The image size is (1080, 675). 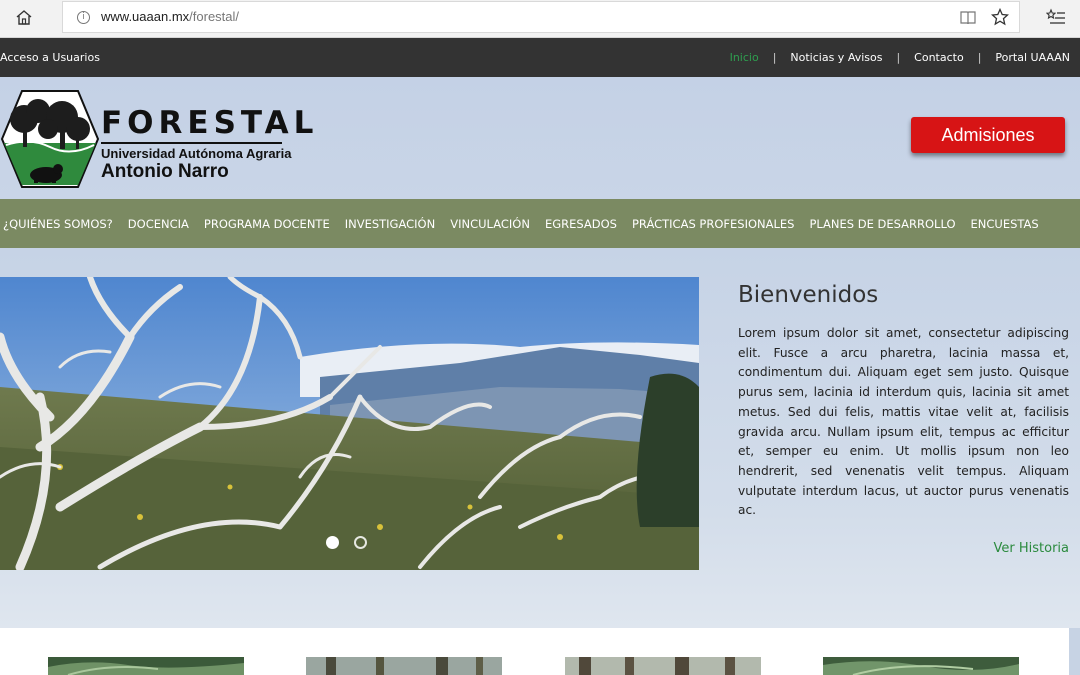 I want to click on nav-item-practicas-profesionales: PRÁCTICAS PROFESIONALES, so click(x=713, y=224).